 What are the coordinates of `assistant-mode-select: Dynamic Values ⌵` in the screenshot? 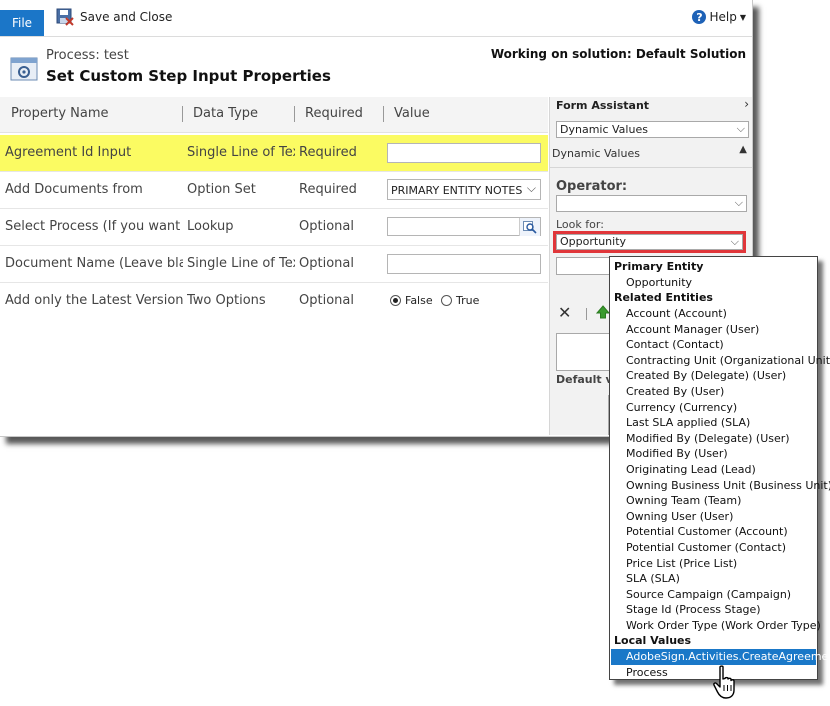 It's located at (652, 129).